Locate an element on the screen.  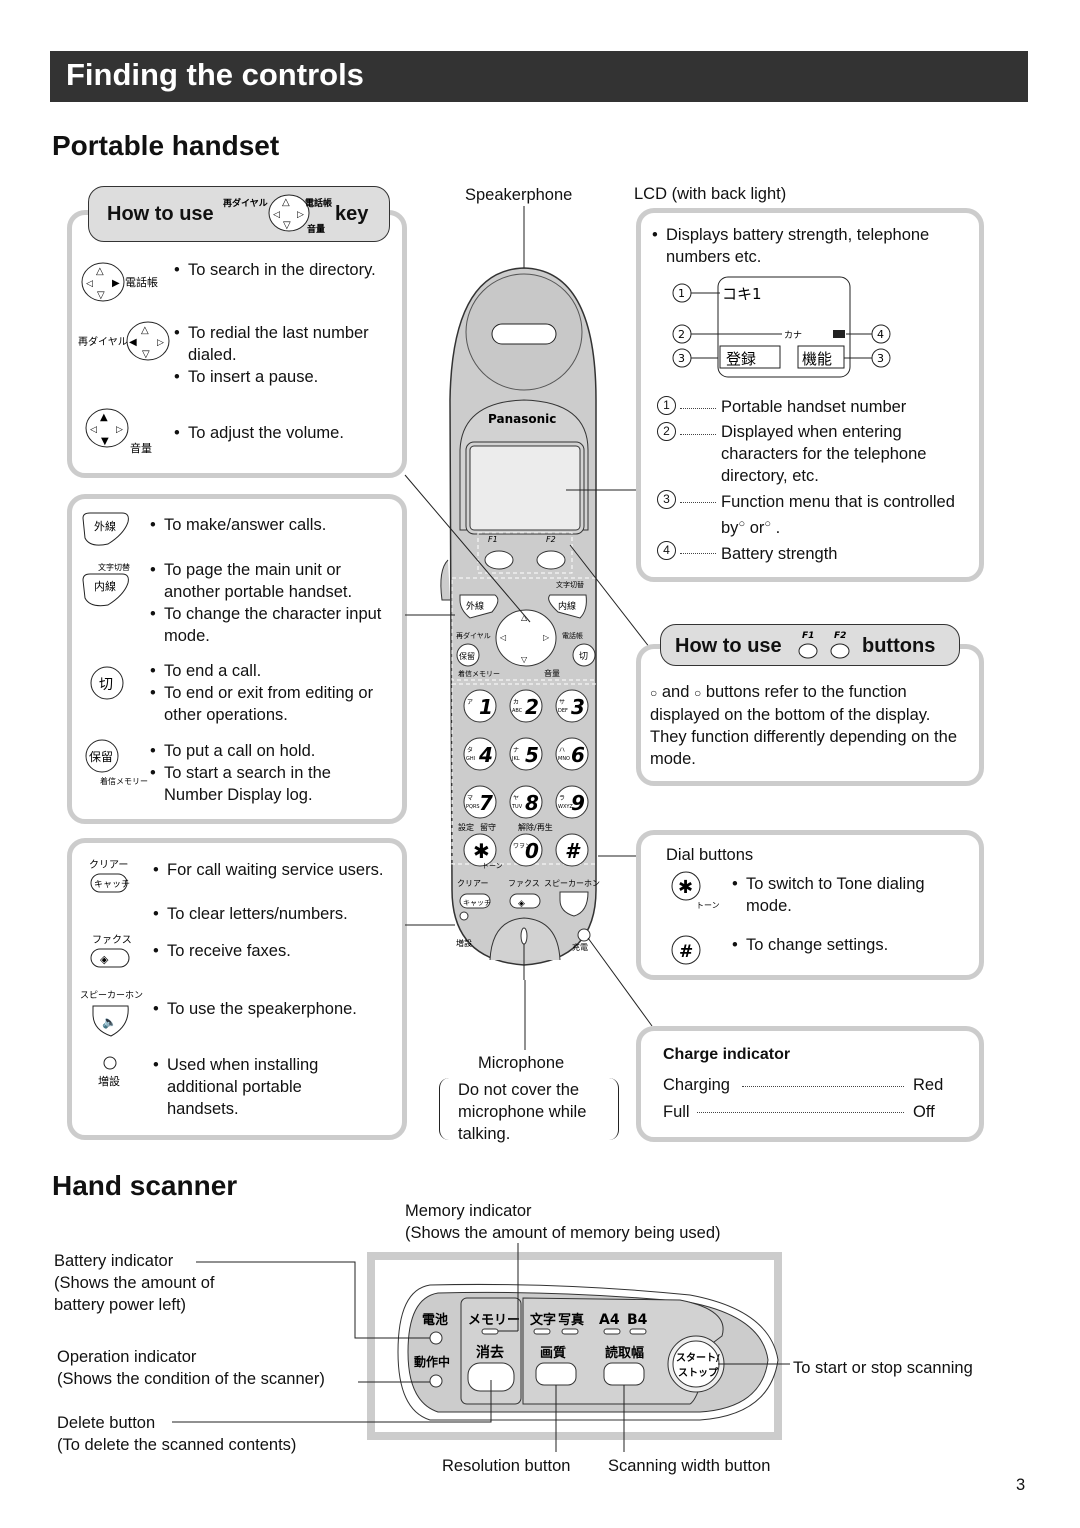
start-stop-button is located at coordinates (696, 1364).